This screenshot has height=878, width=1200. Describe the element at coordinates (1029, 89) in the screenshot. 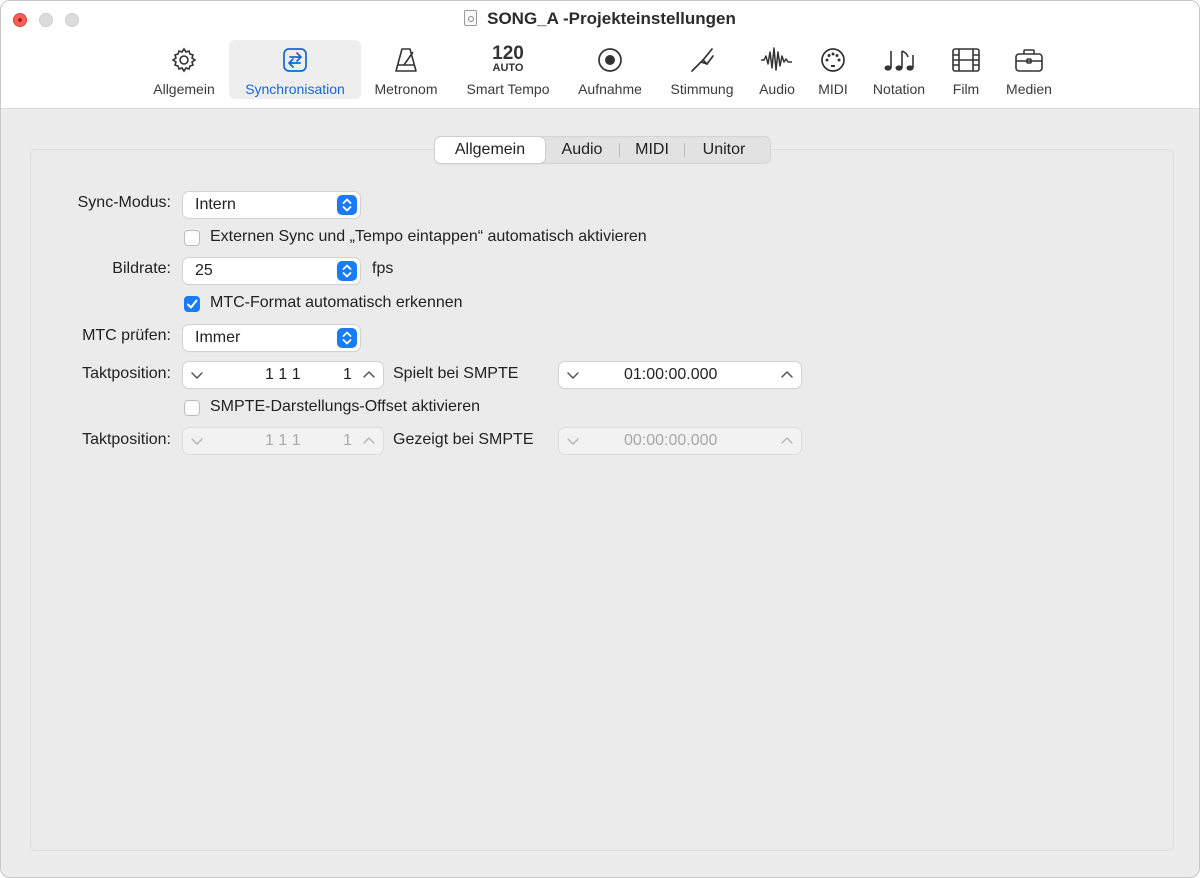

I see `toolbar-label: Medien` at that location.